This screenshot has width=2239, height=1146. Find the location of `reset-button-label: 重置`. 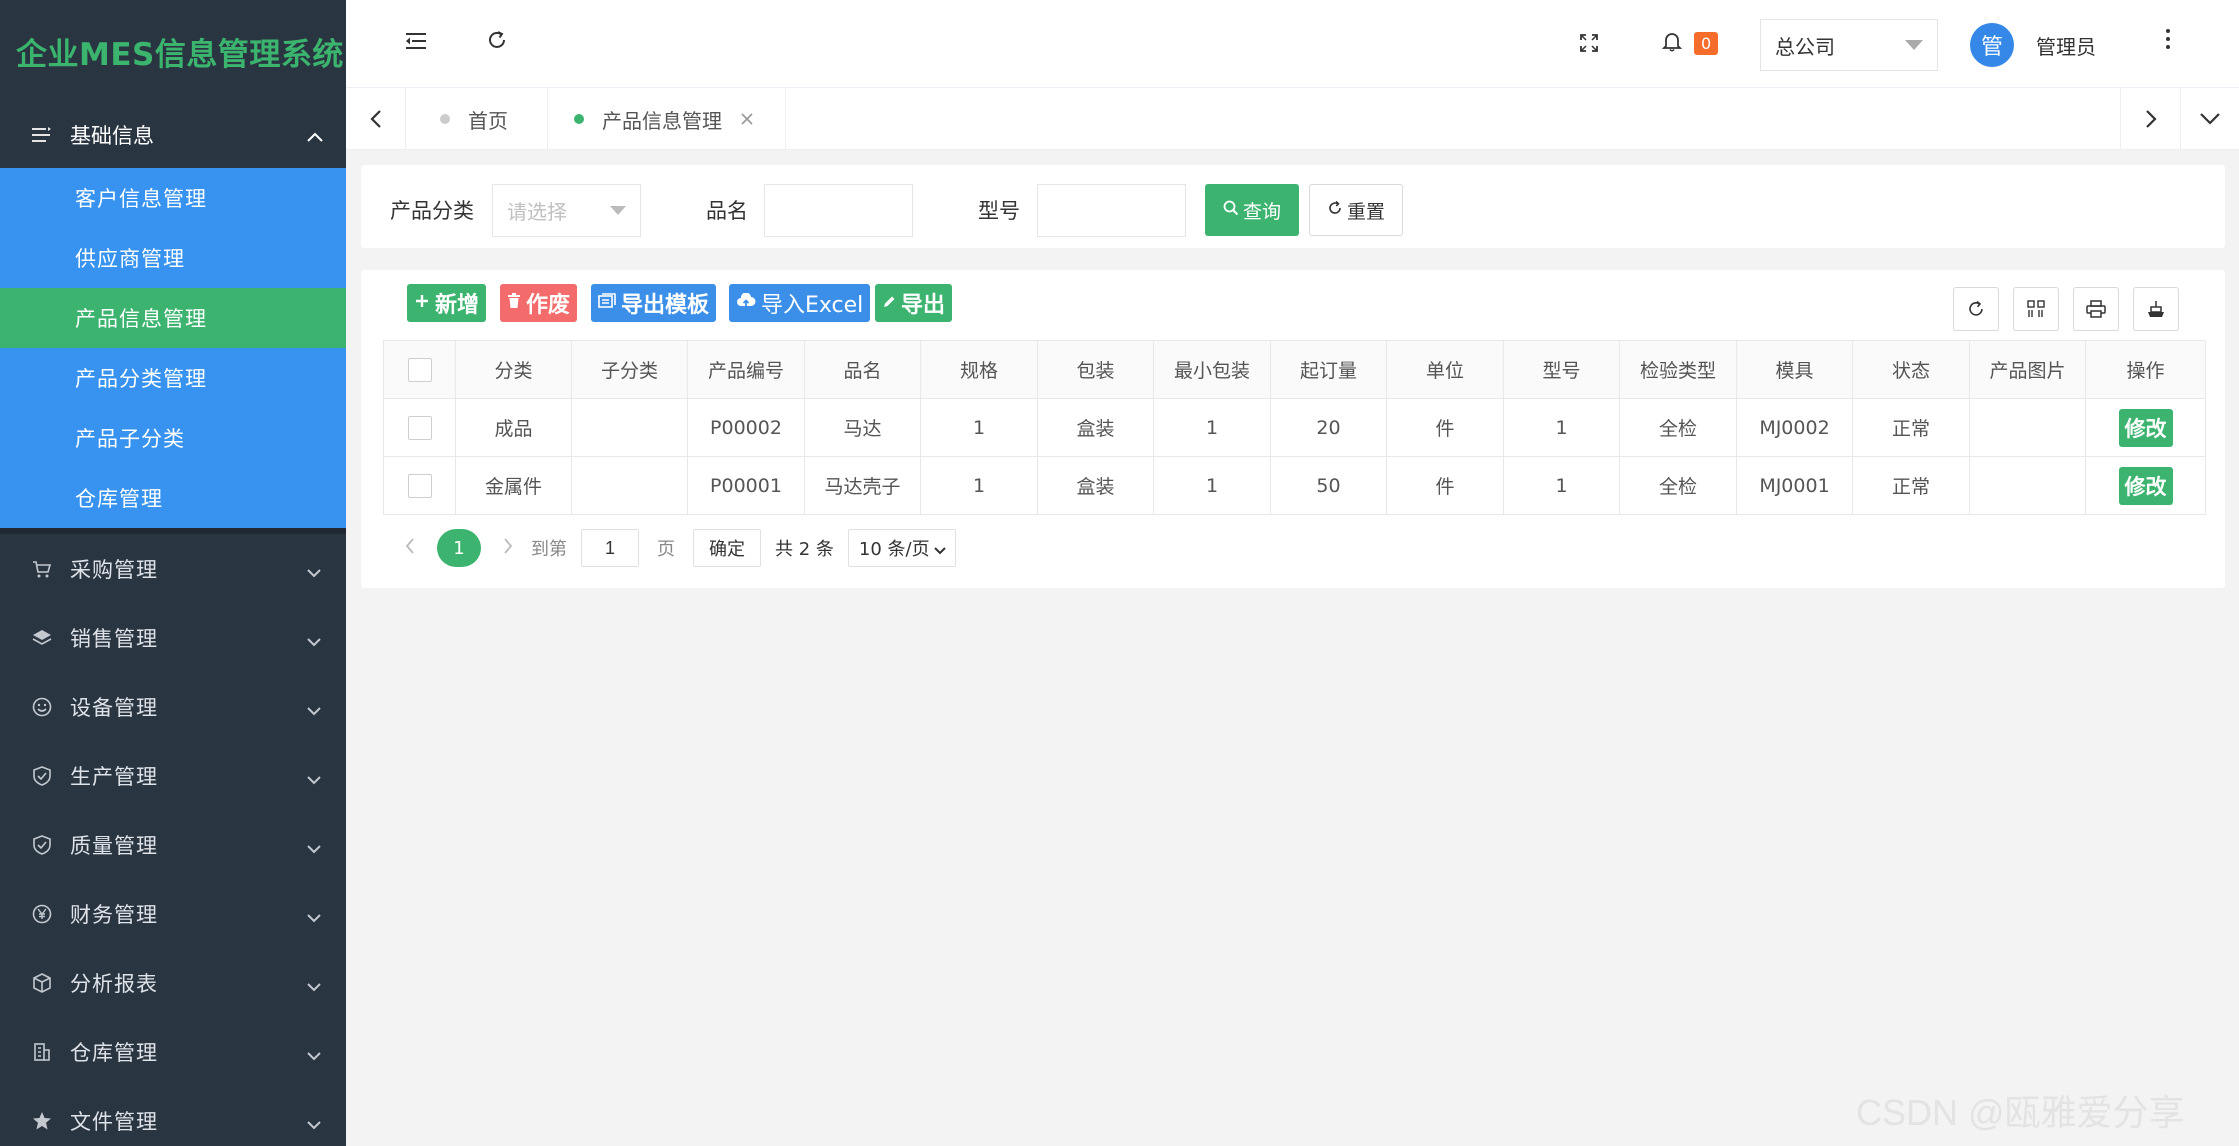

reset-button-label: 重置 is located at coordinates (1365, 211).